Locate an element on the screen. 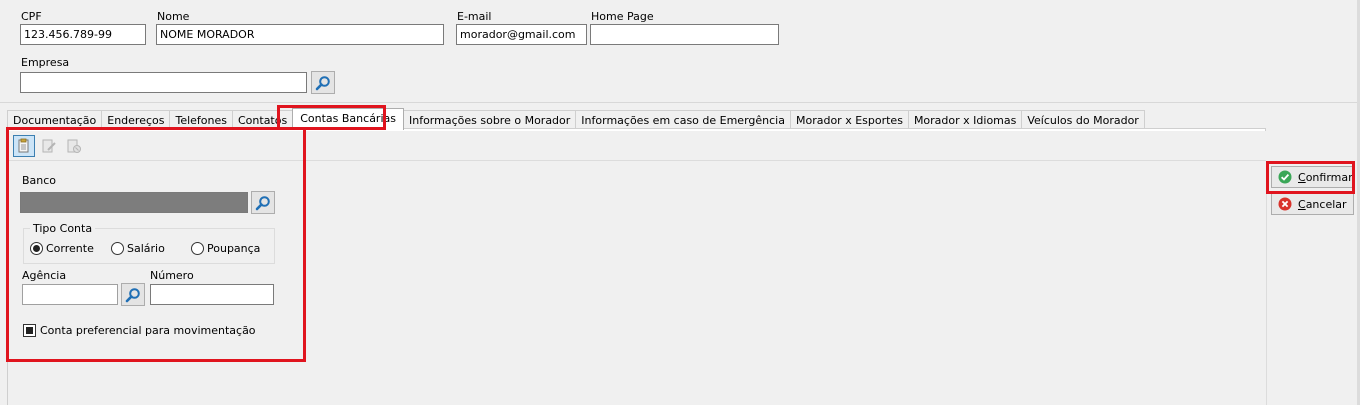  radio-salario-label: Salário is located at coordinates (146, 248).